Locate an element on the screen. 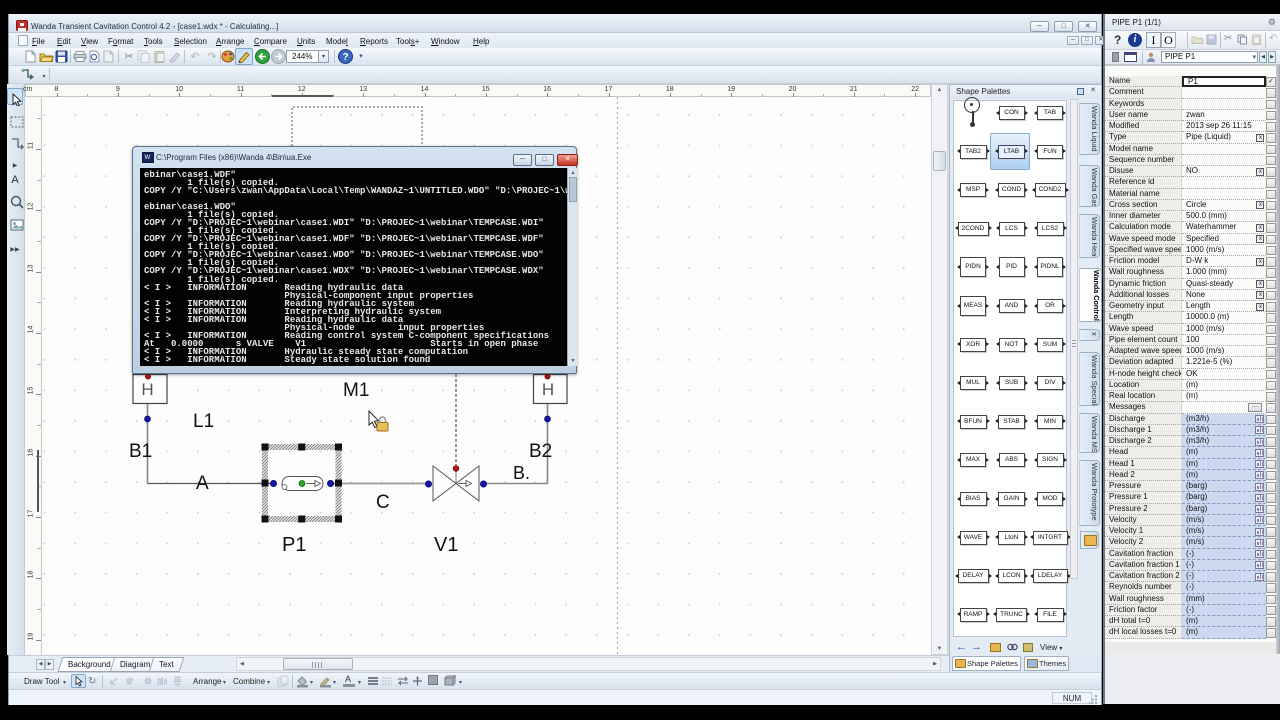 This screenshot has height=720, width=1280. svg-text: B1 is located at coordinates (140, 451).